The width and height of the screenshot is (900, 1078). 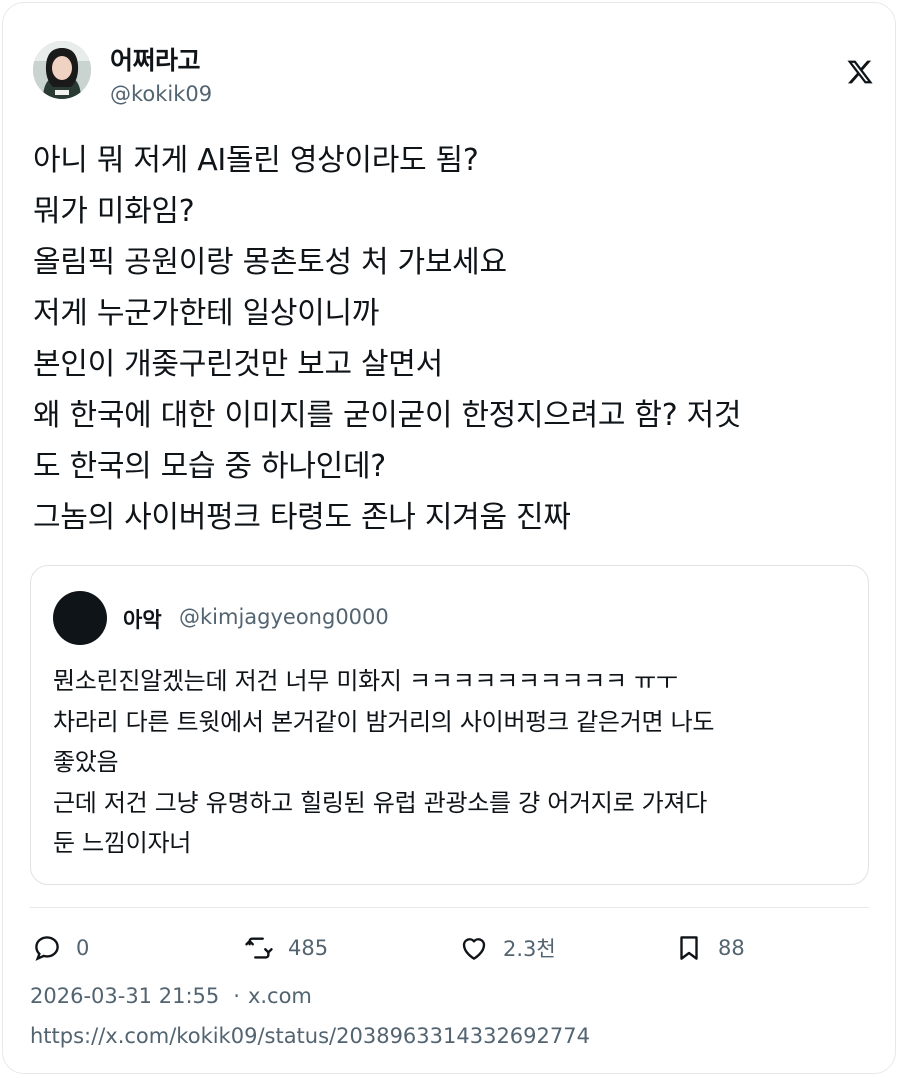 What do you see at coordinates (384, 721) in the screenshot?
I see `quoted-line: 차라리 다른 트윗에서 본거같이 밤거리의 사이버펑크 같은거면 나도` at bounding box center [384, 721].